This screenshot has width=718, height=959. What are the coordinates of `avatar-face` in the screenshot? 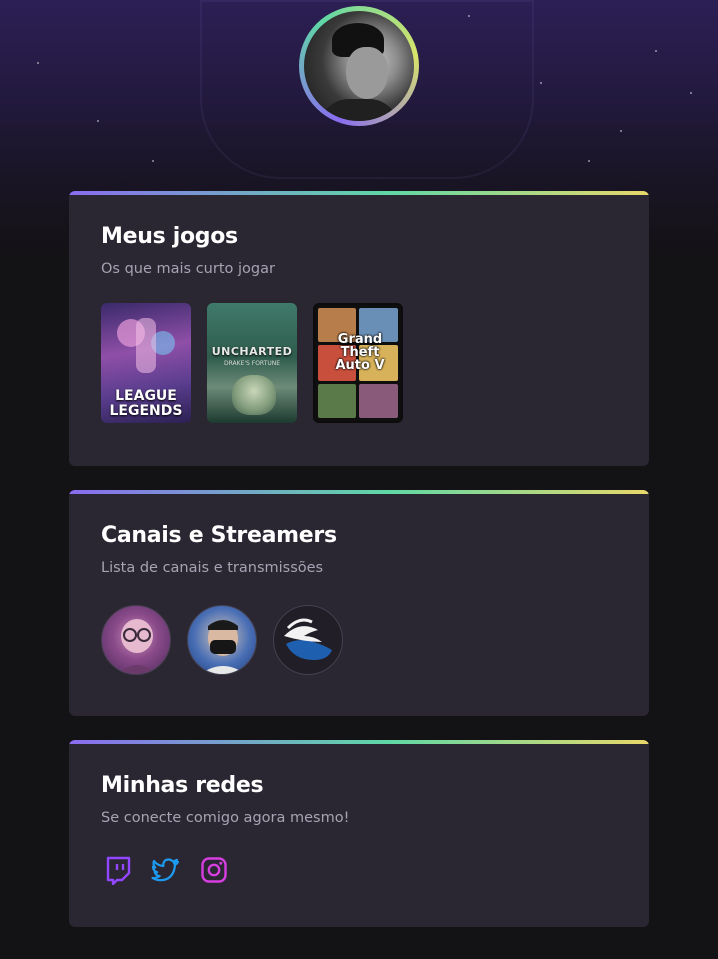 It's located at (367, 73).